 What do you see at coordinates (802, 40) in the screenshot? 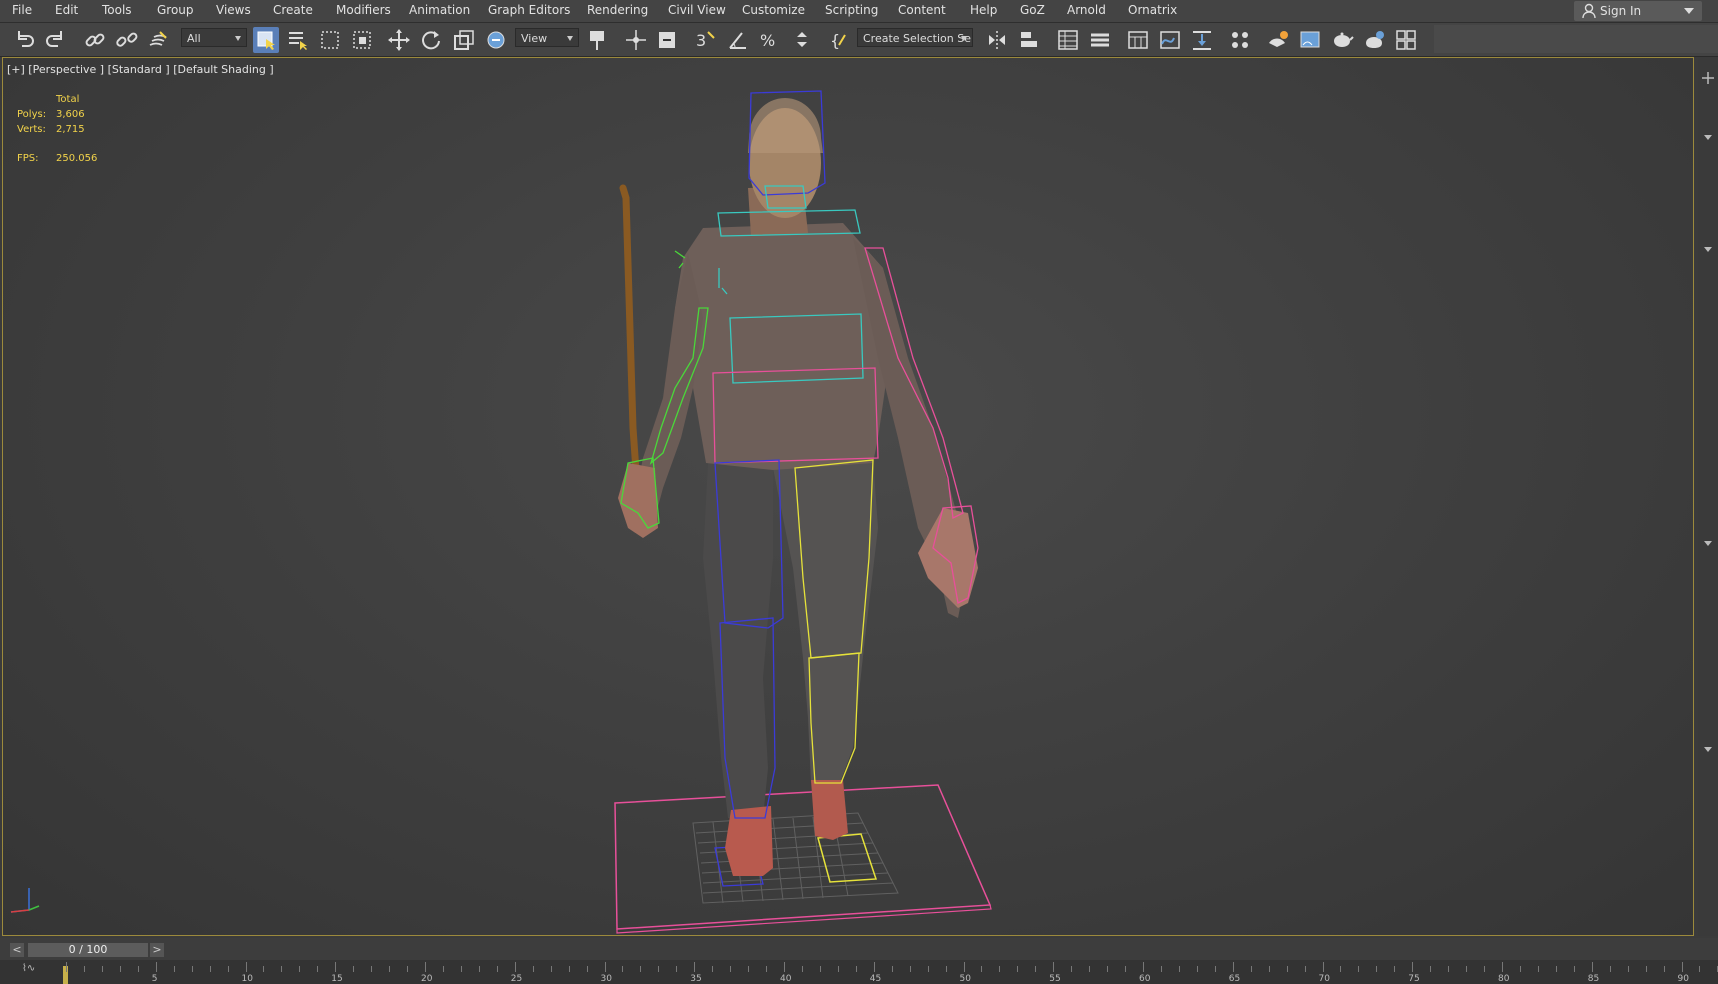
I see `spinner-snap-button` at bounding box center [802, 40].